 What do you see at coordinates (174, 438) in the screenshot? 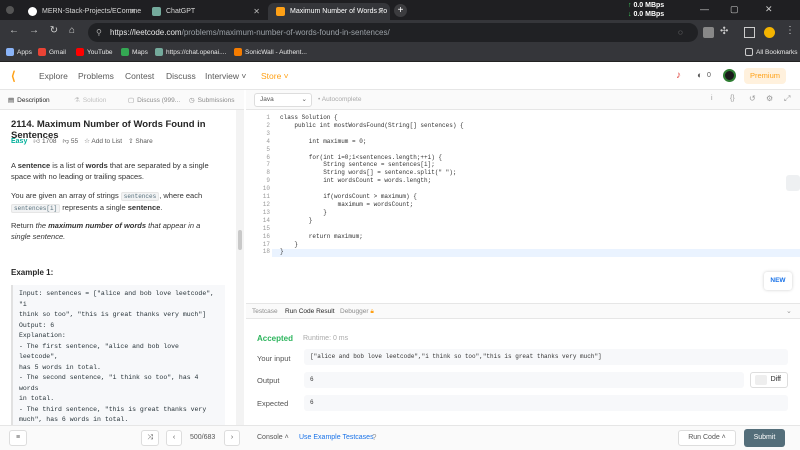
I see `prev-button: ‹` at bounding box center [174, 438].